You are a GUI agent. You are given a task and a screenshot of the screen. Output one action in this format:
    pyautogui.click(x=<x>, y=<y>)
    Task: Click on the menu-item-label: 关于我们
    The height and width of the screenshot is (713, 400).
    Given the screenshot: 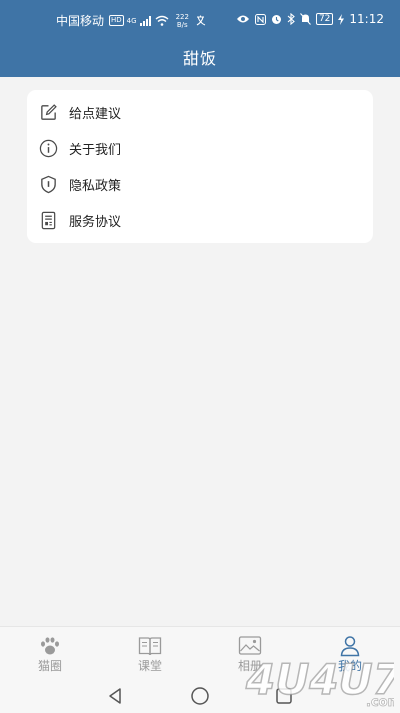 What is the action you would take?
    pyautogui.click(x=95, y=150)
    